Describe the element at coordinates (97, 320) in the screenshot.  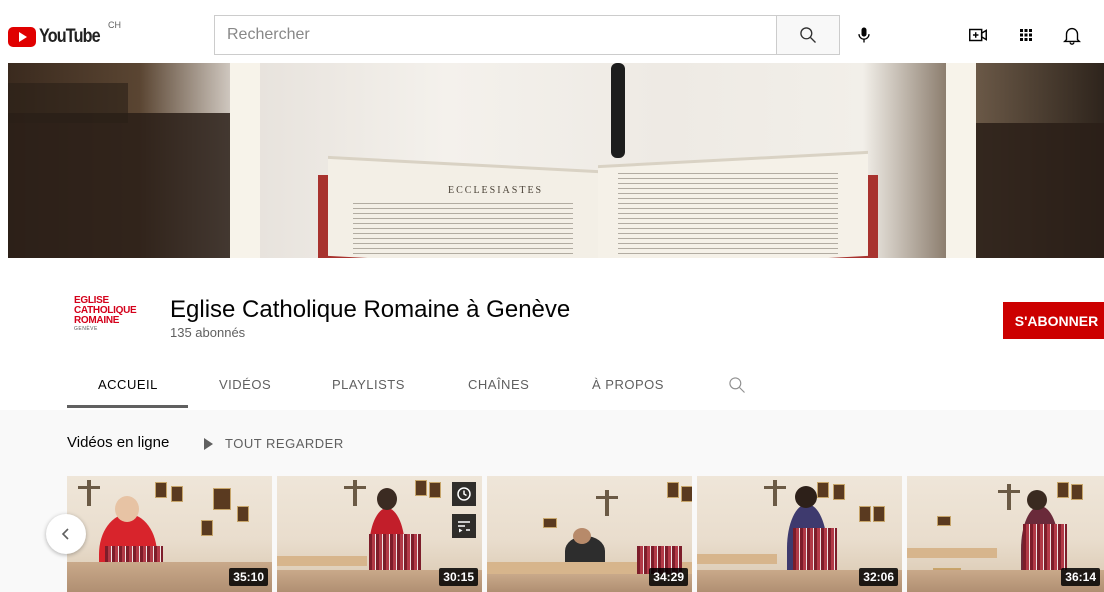
I see `logo-line-3: ROMAINE` at that location.